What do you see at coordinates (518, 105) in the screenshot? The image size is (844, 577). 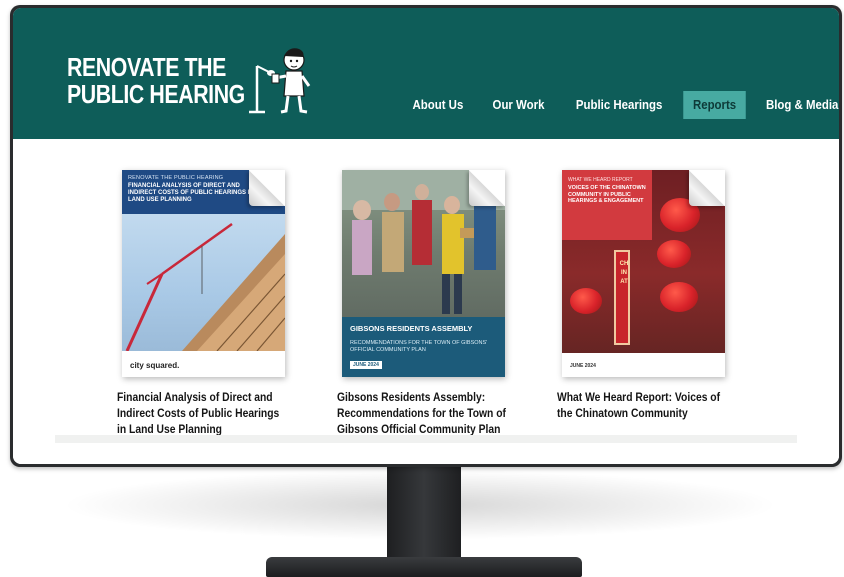 I see `nav-our-work: Our Work` at bounding box center [518, 105].